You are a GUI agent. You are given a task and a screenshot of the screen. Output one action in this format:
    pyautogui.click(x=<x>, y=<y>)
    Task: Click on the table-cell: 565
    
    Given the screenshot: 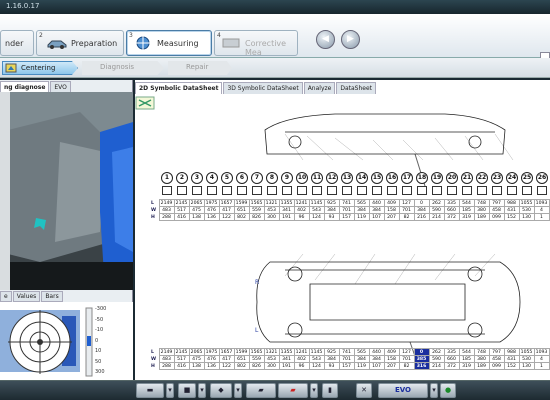 What is the action you would take?
    pyautogui.click(x=361, y=203)
    